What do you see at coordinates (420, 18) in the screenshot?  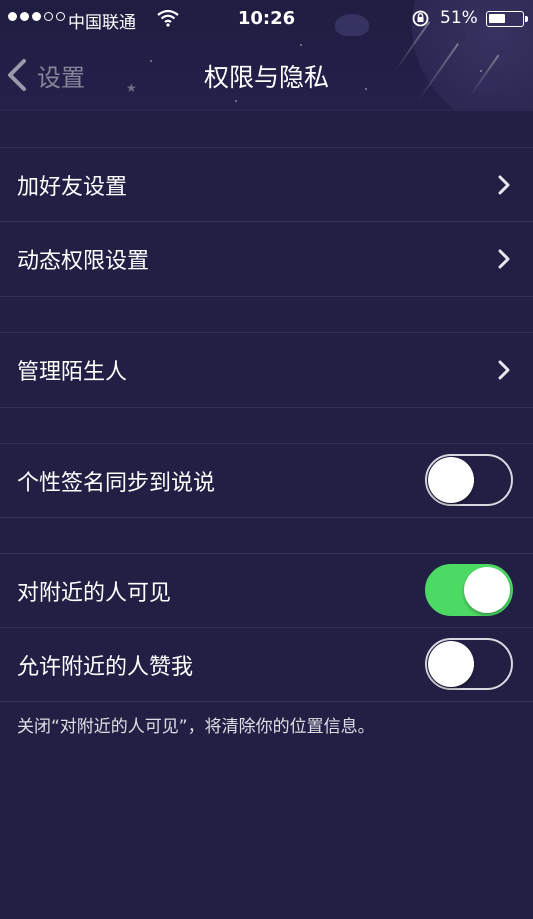 I see `rotation-lock-icon` at bounding box center [420, 18].